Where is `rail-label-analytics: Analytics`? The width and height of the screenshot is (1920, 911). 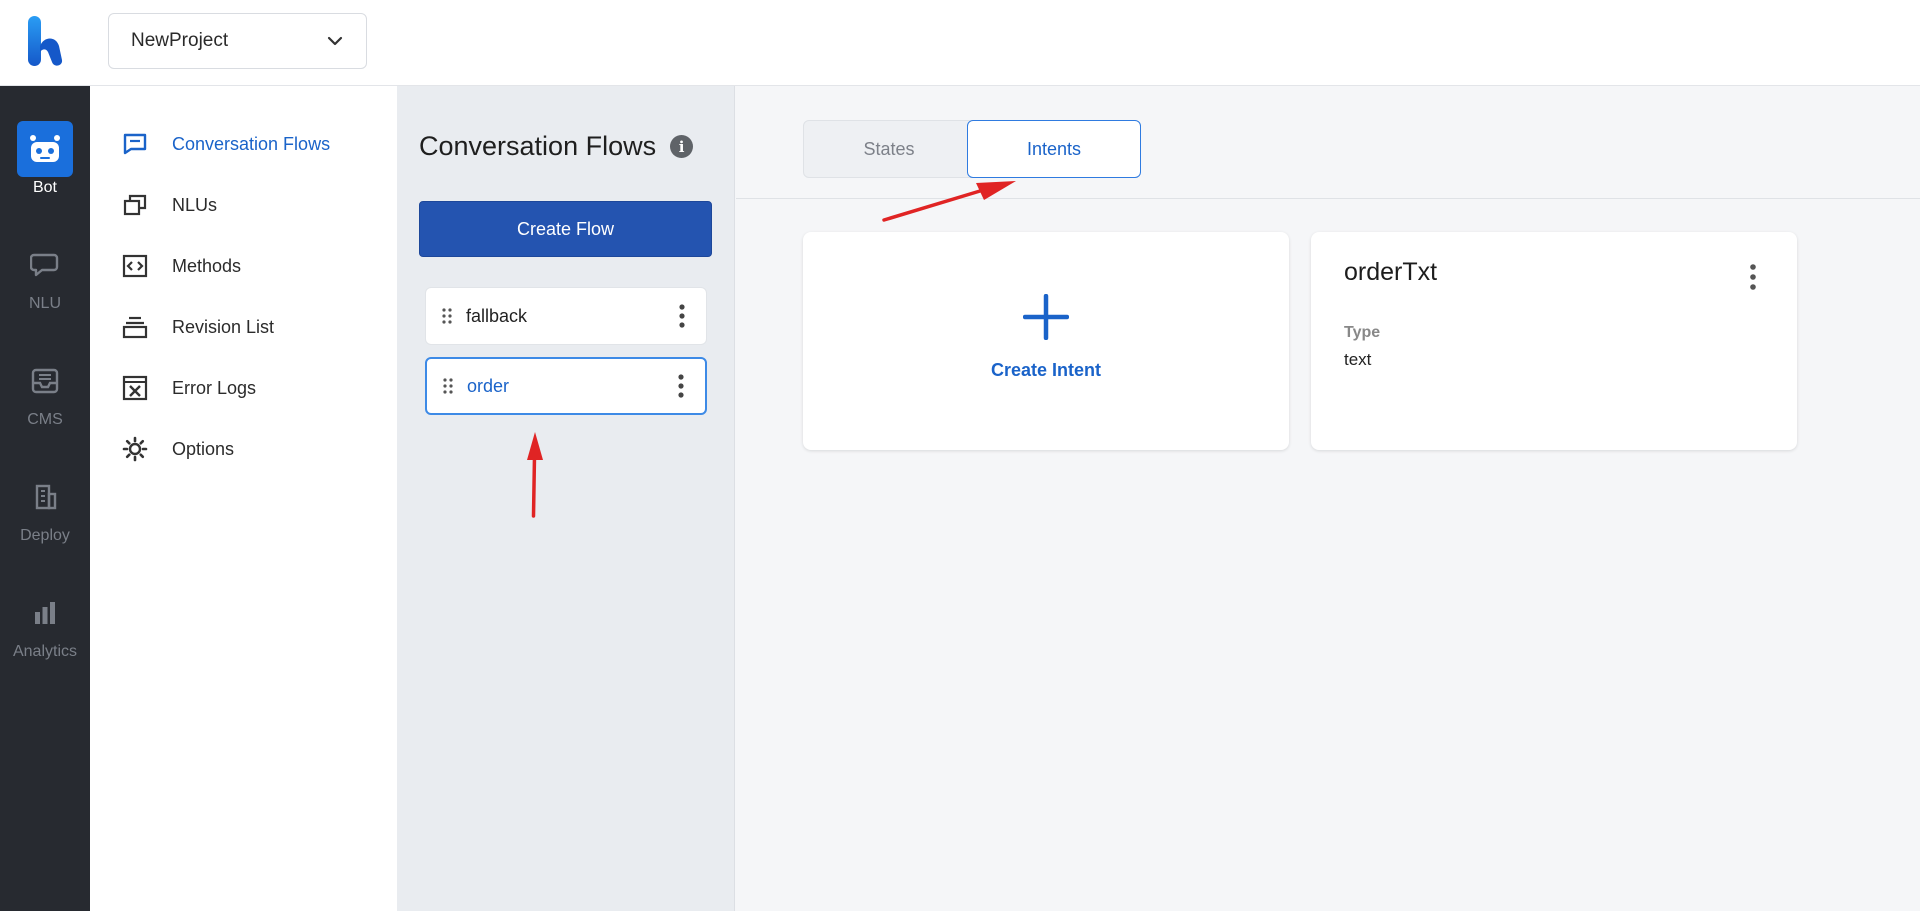 rail-label-analytics: Analytics is located at coordinates (45, 651).